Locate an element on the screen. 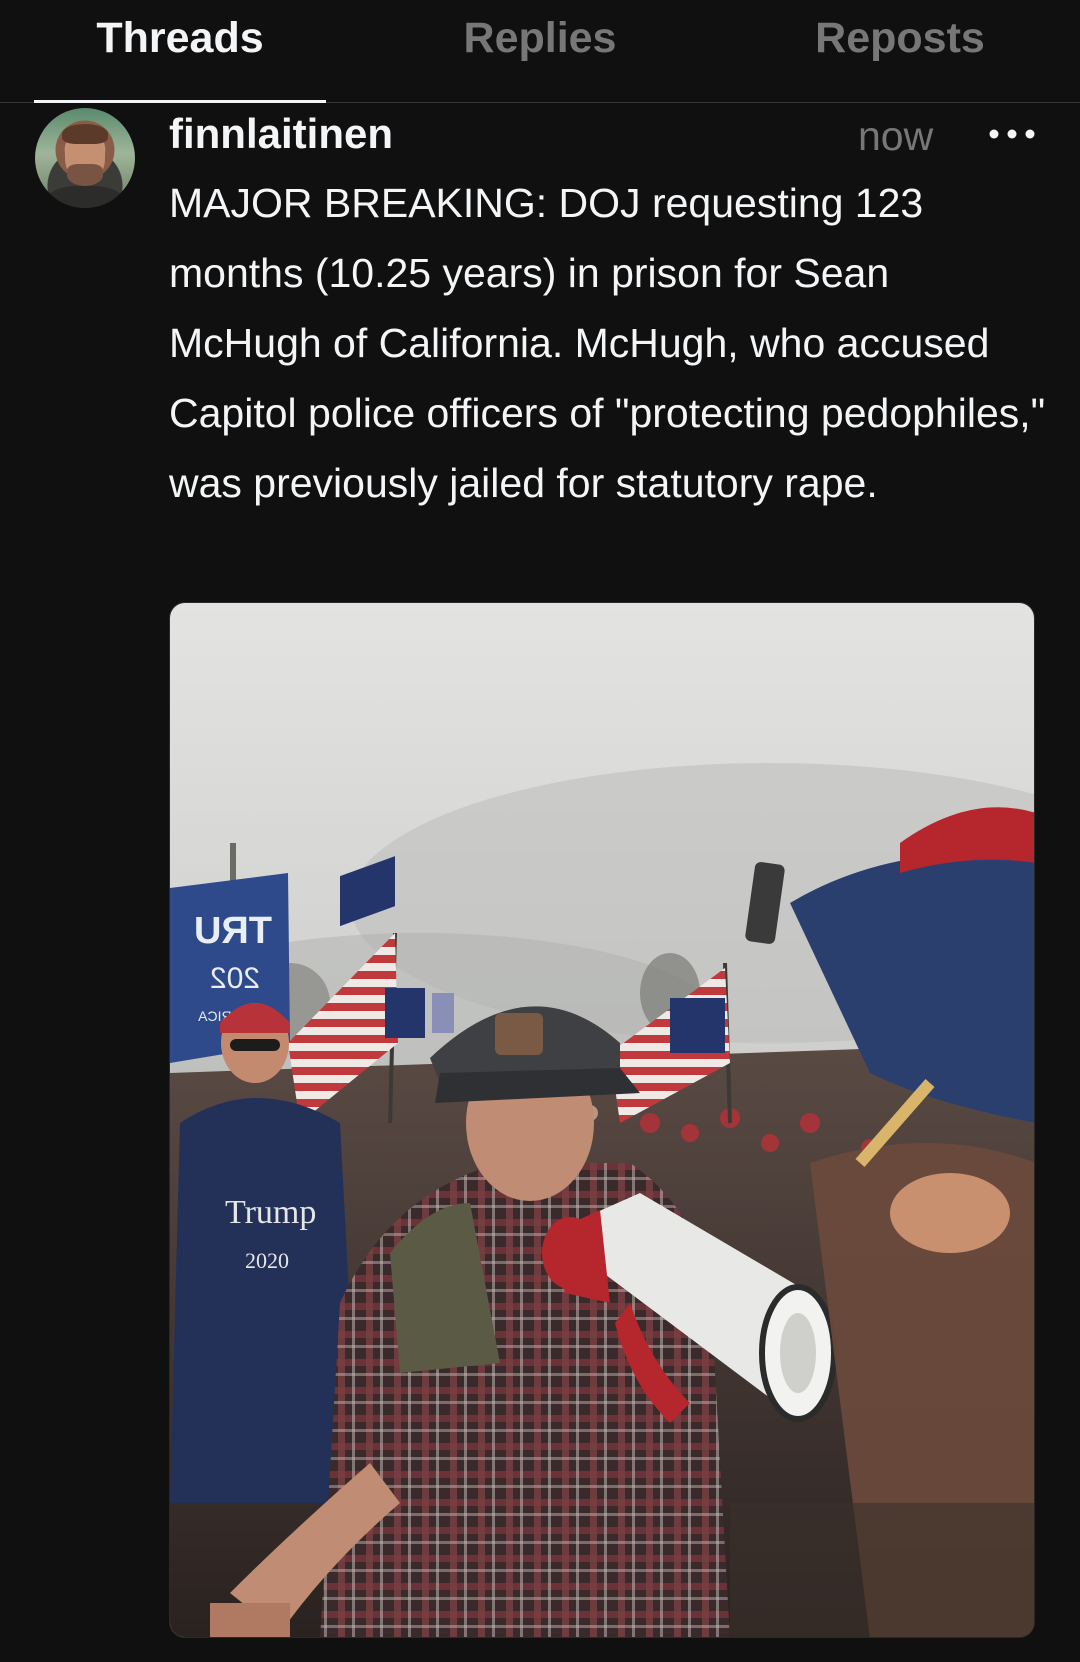 The image size is (1080, 1662). tab-replies: Replies is located at coordinates (540, 51).